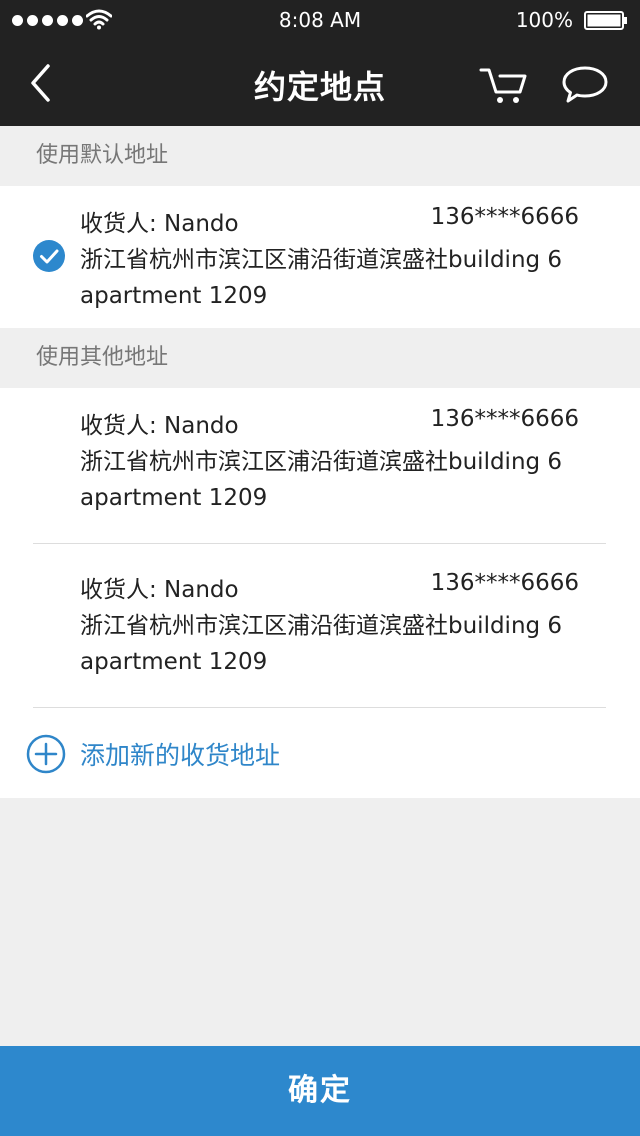  Describe the element at coordinates (320, 358) in the screenshot. I see `other-address-header: 使用其他地址` at that location.